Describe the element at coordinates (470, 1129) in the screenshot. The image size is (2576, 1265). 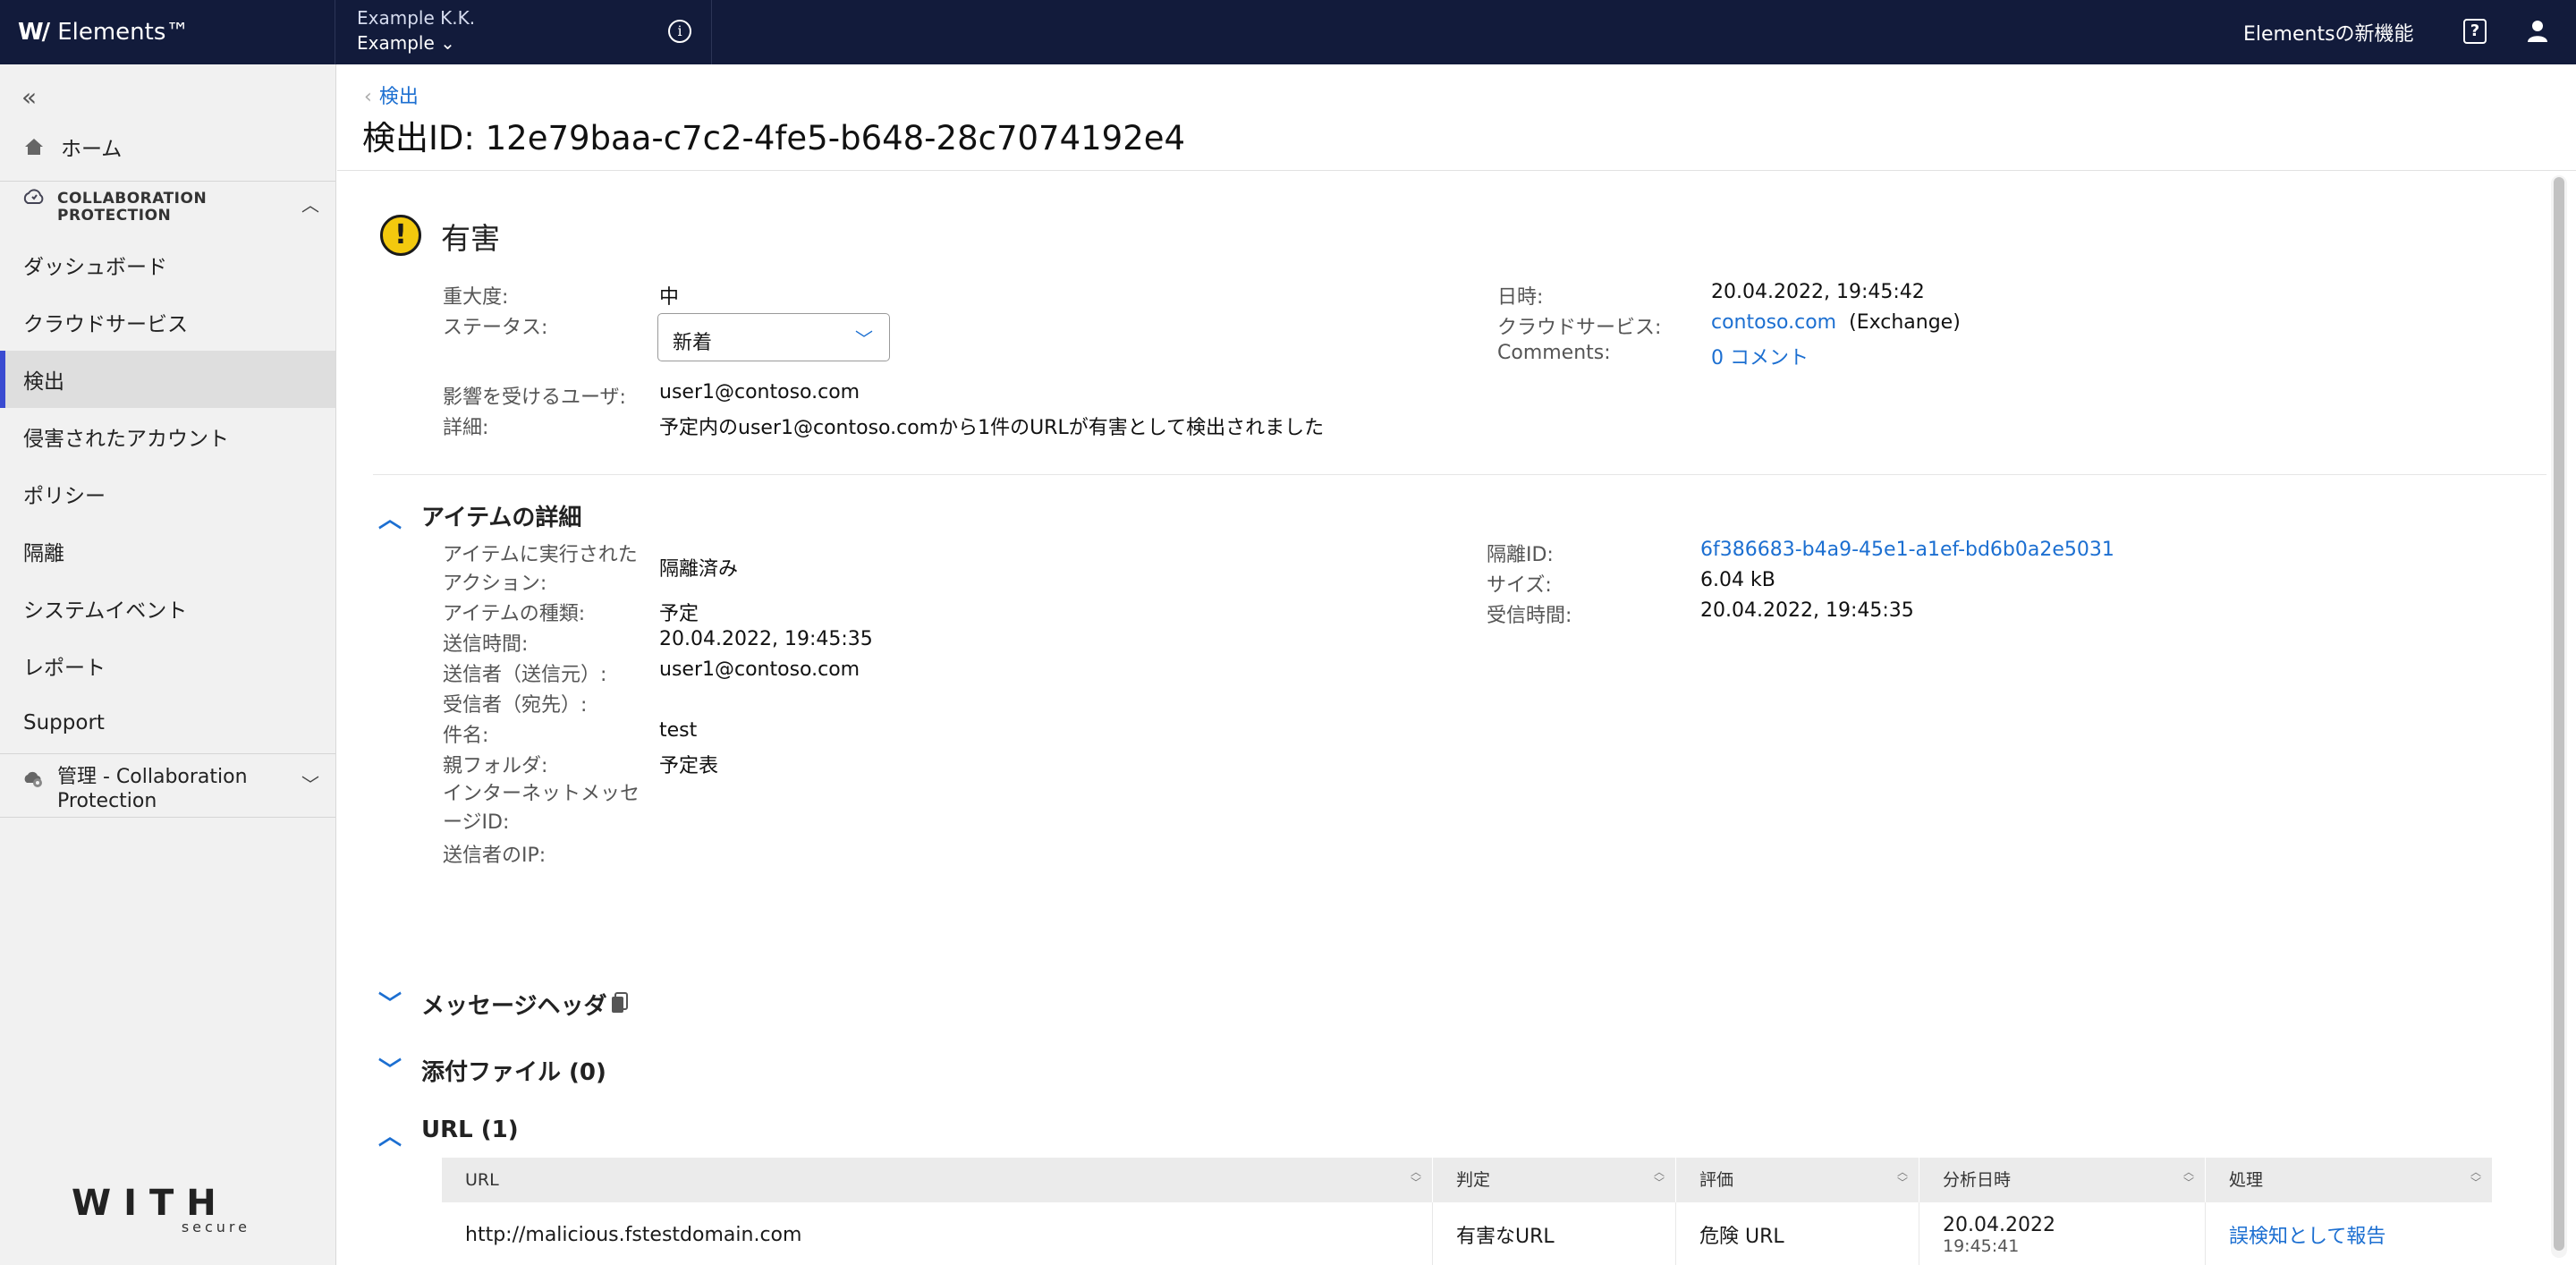
I see `urls-heading: URL (1)` at that location.